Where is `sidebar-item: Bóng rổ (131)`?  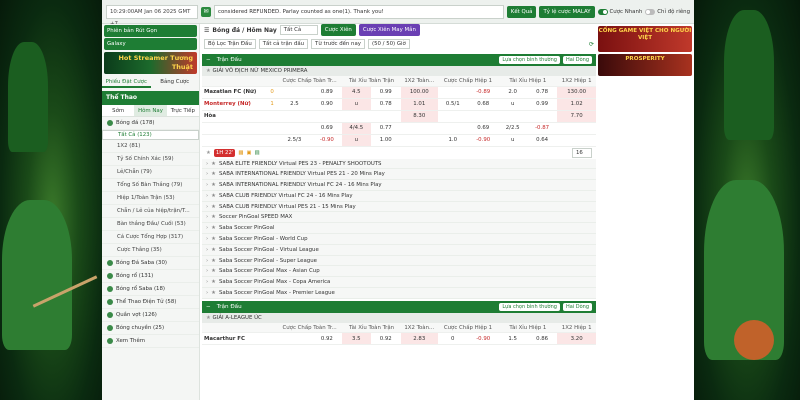
sidebar-item: Bóng rổ (131) is located at coordinates (150, 276).